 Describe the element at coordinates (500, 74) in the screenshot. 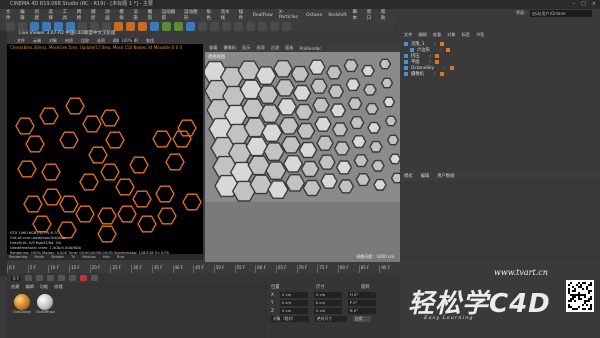

I see `object-row: 摄像机 ✓` at that location.